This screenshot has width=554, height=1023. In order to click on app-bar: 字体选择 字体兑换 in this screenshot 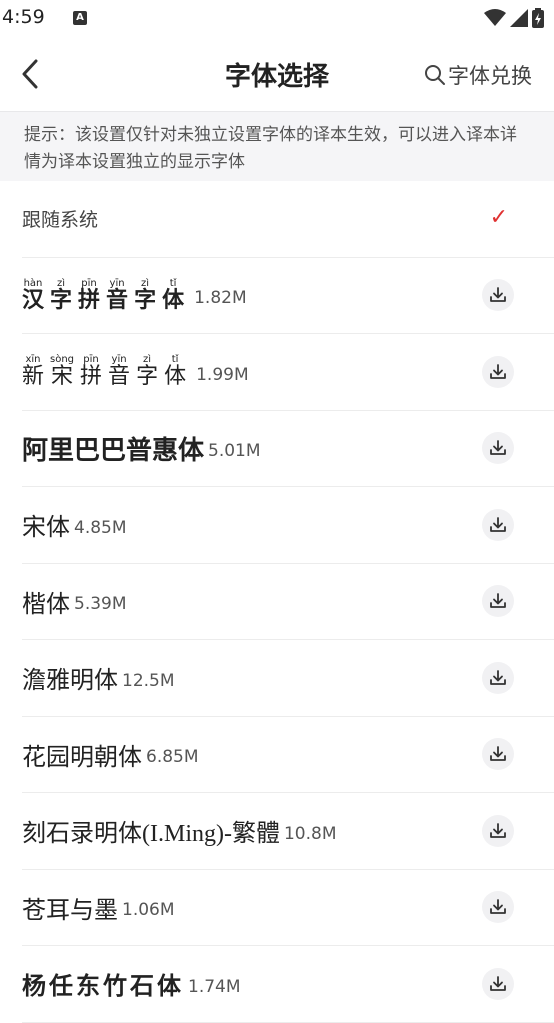, I will do `click(277, 73)`.